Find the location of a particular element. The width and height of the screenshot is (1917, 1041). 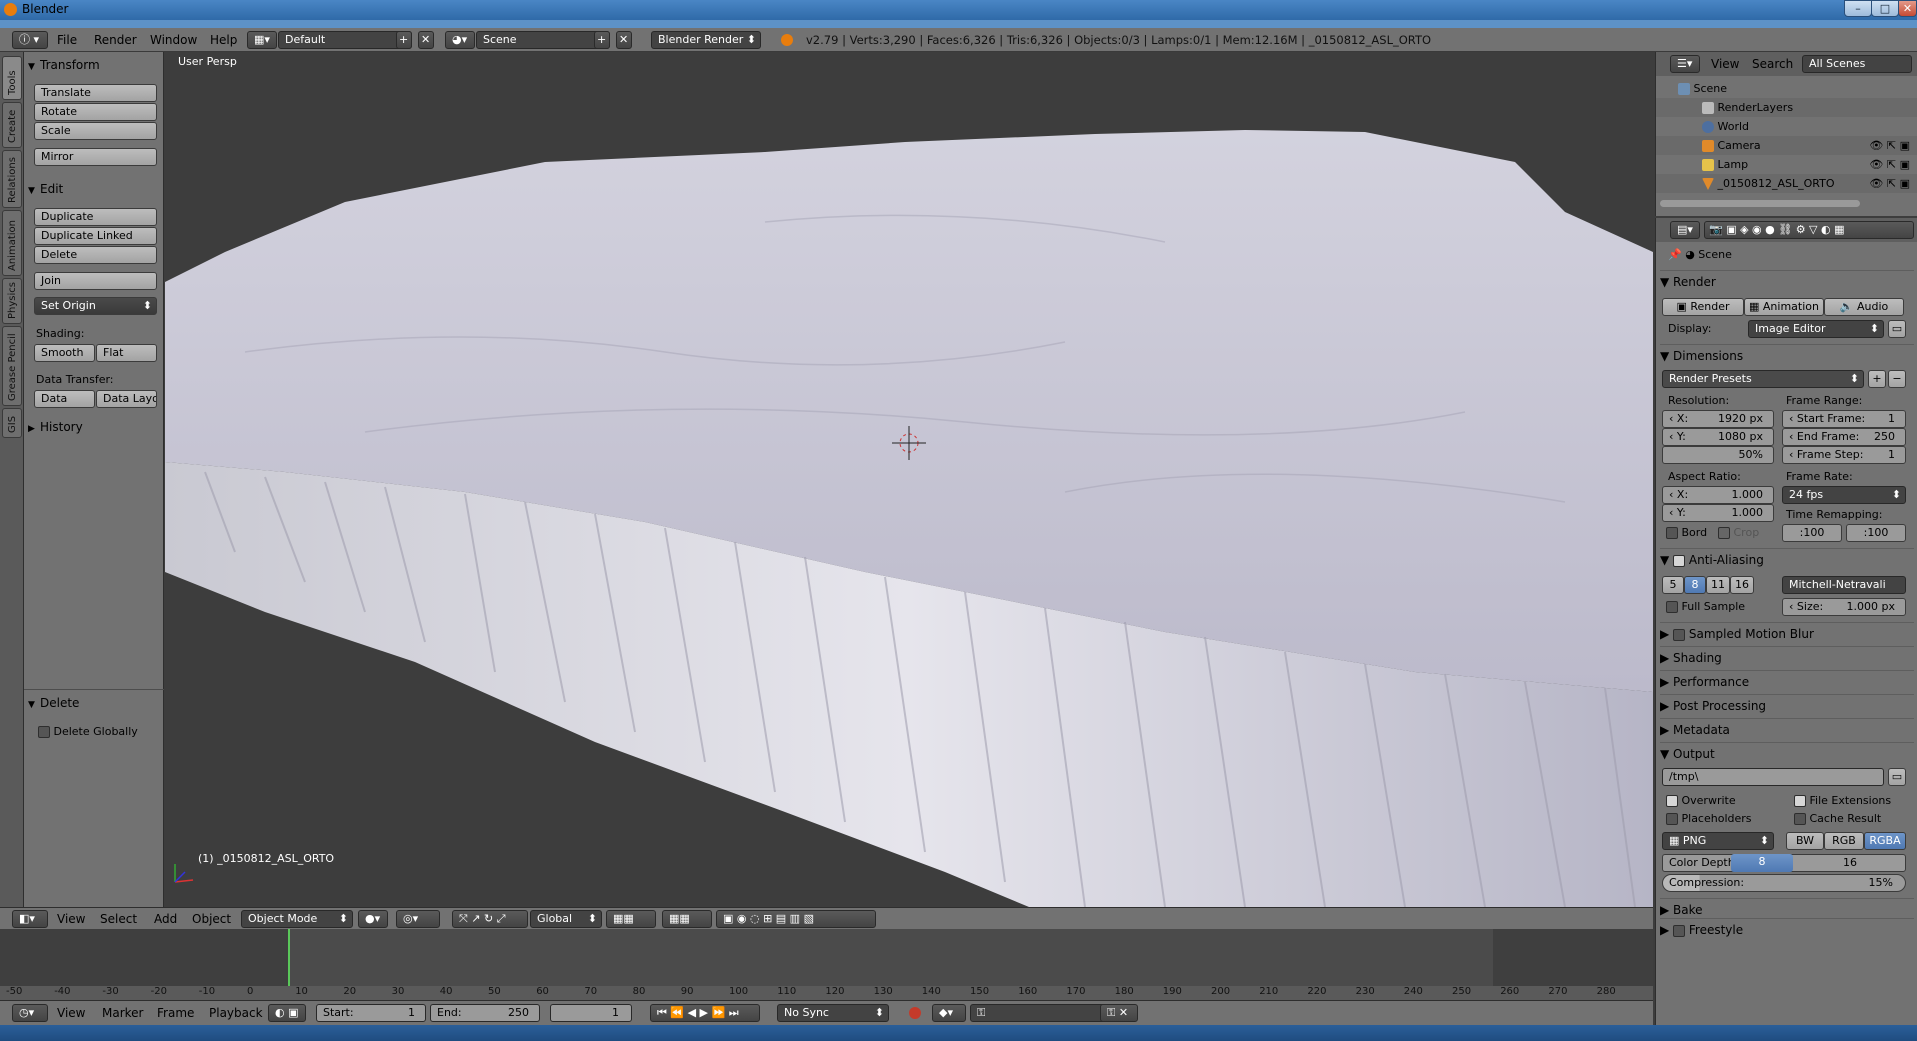

duplicate-linked-button: Duplicate Linked is located at coordinates (95, 236).